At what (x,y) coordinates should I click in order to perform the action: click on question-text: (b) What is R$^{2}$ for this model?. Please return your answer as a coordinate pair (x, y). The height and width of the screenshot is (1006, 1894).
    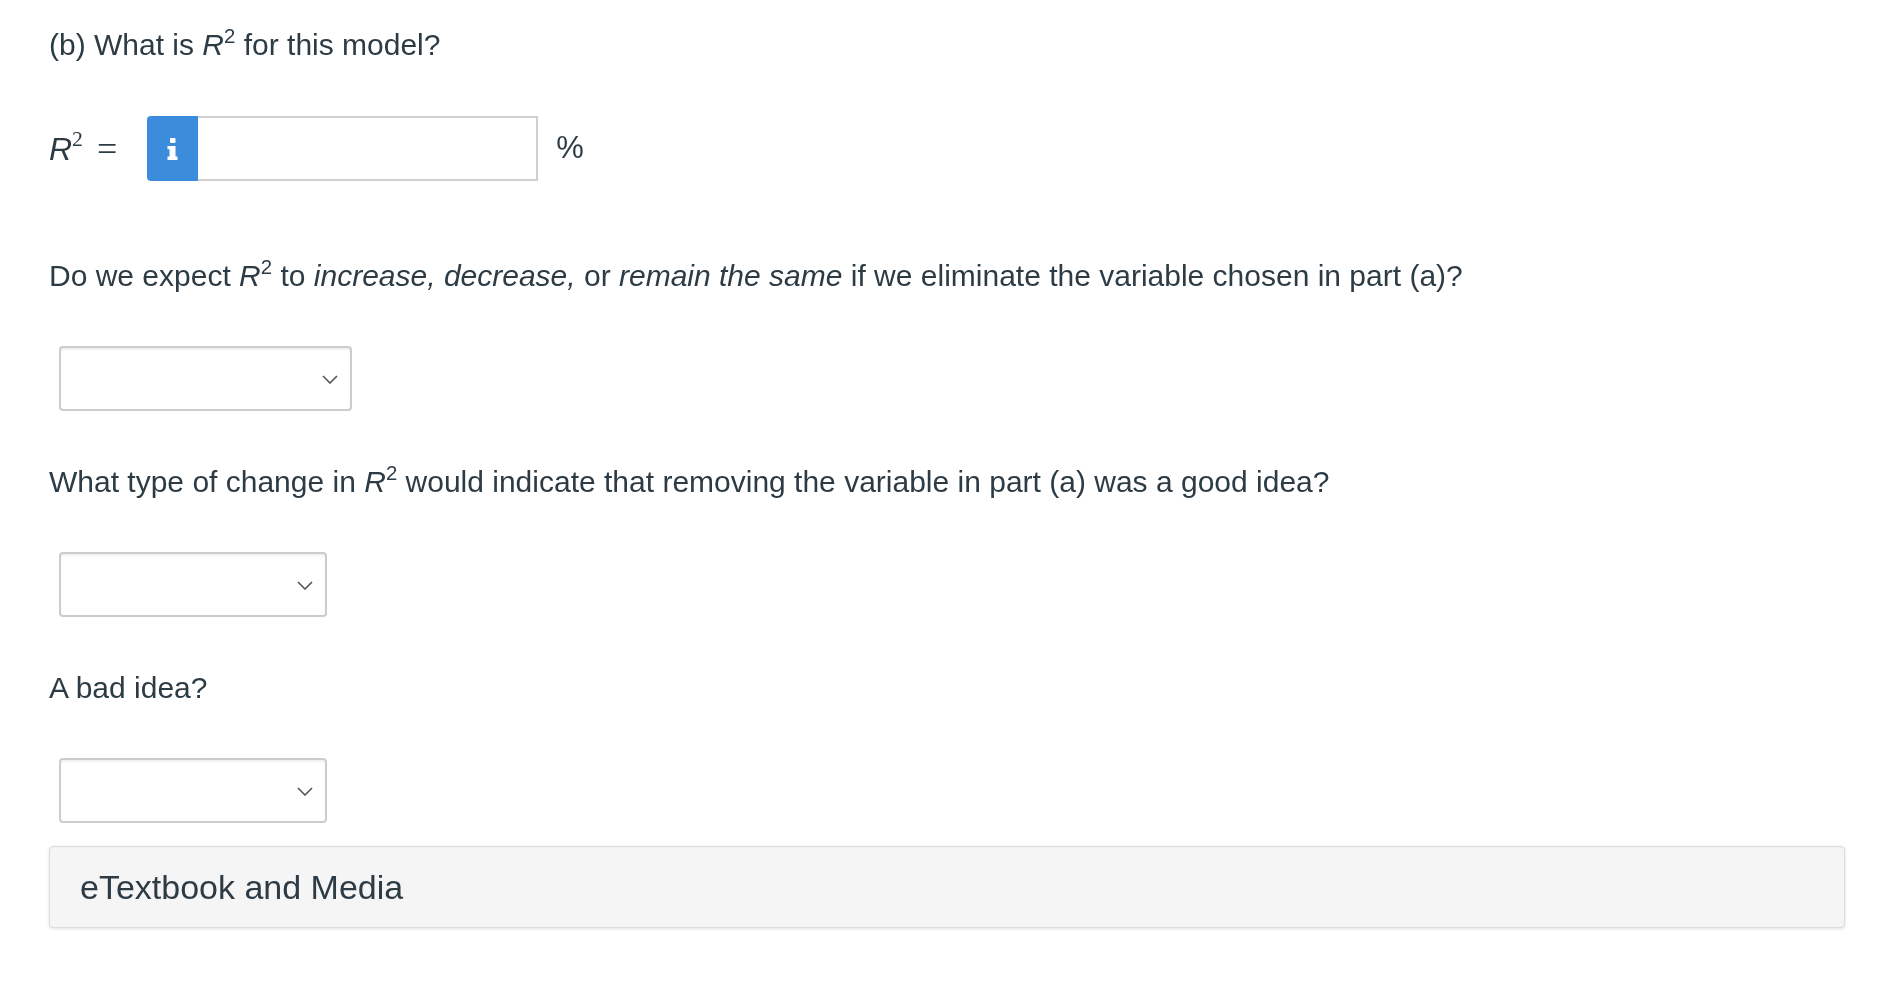
    Looking at the image, I should click on (245, 44).